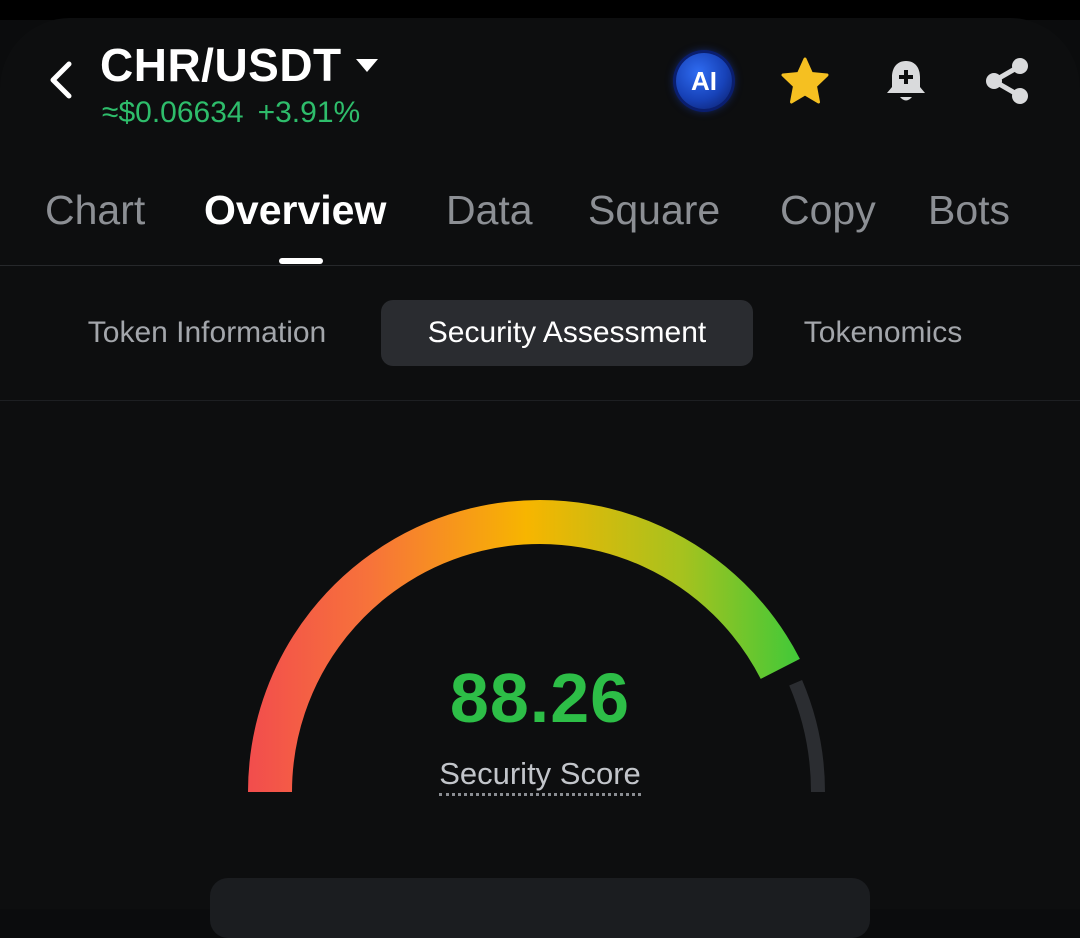 This screenshot has width=1080, height=938. Describe the element at coordinates (221, 65) in the screenshot. I see `pair-title: CHR/USDT` at that location.